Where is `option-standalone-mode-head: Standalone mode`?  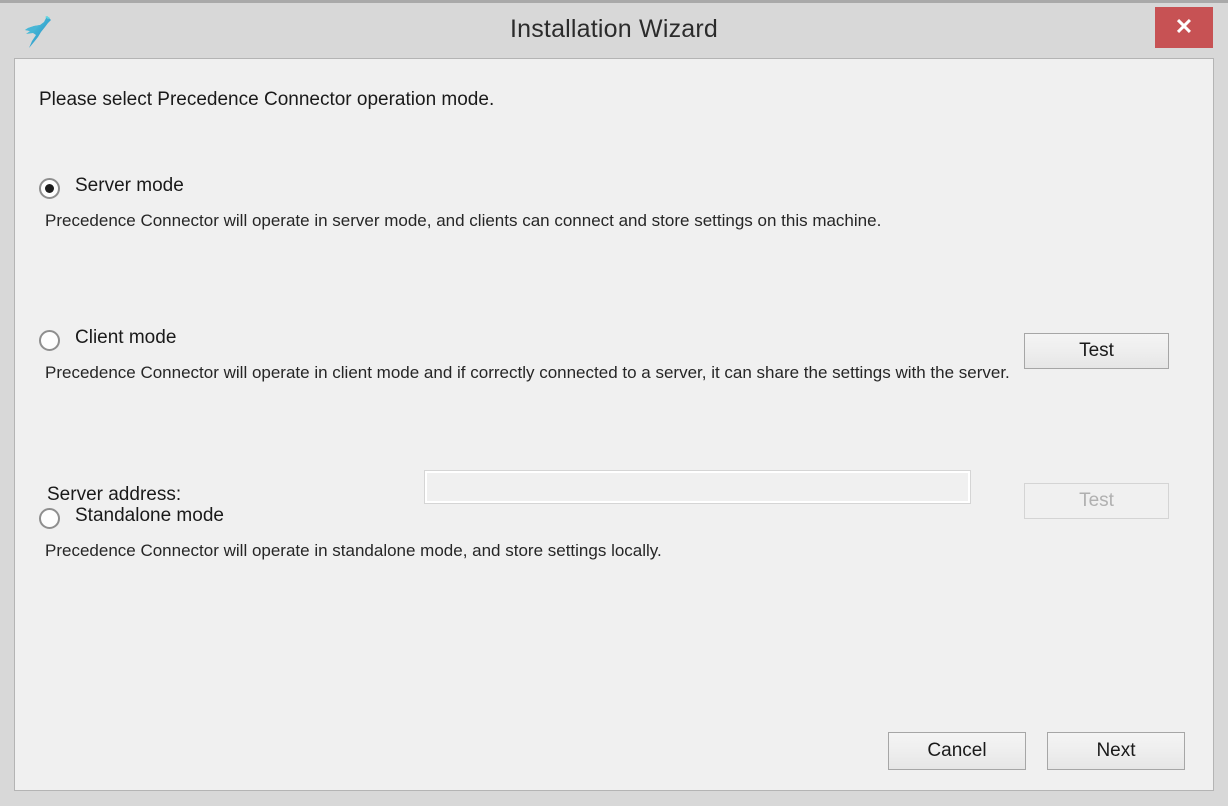 option-standalone-mode-head: Standalone mode is located at coordinates (614, 519).